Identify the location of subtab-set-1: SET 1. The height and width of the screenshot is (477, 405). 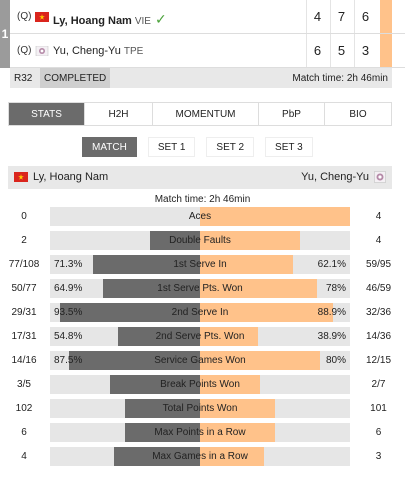
(171, 147).